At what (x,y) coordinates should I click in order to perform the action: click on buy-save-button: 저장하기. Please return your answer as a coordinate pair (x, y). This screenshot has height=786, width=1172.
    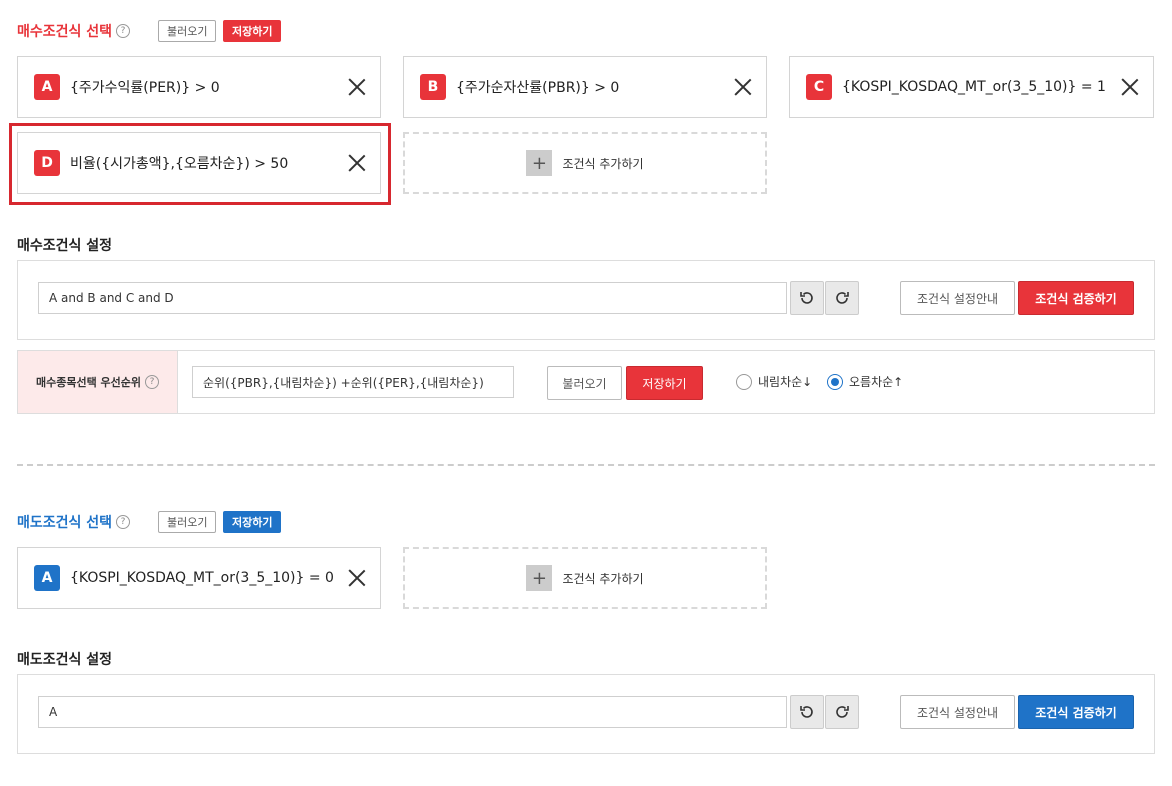
    Looking at the image, I should click on (252, 31).